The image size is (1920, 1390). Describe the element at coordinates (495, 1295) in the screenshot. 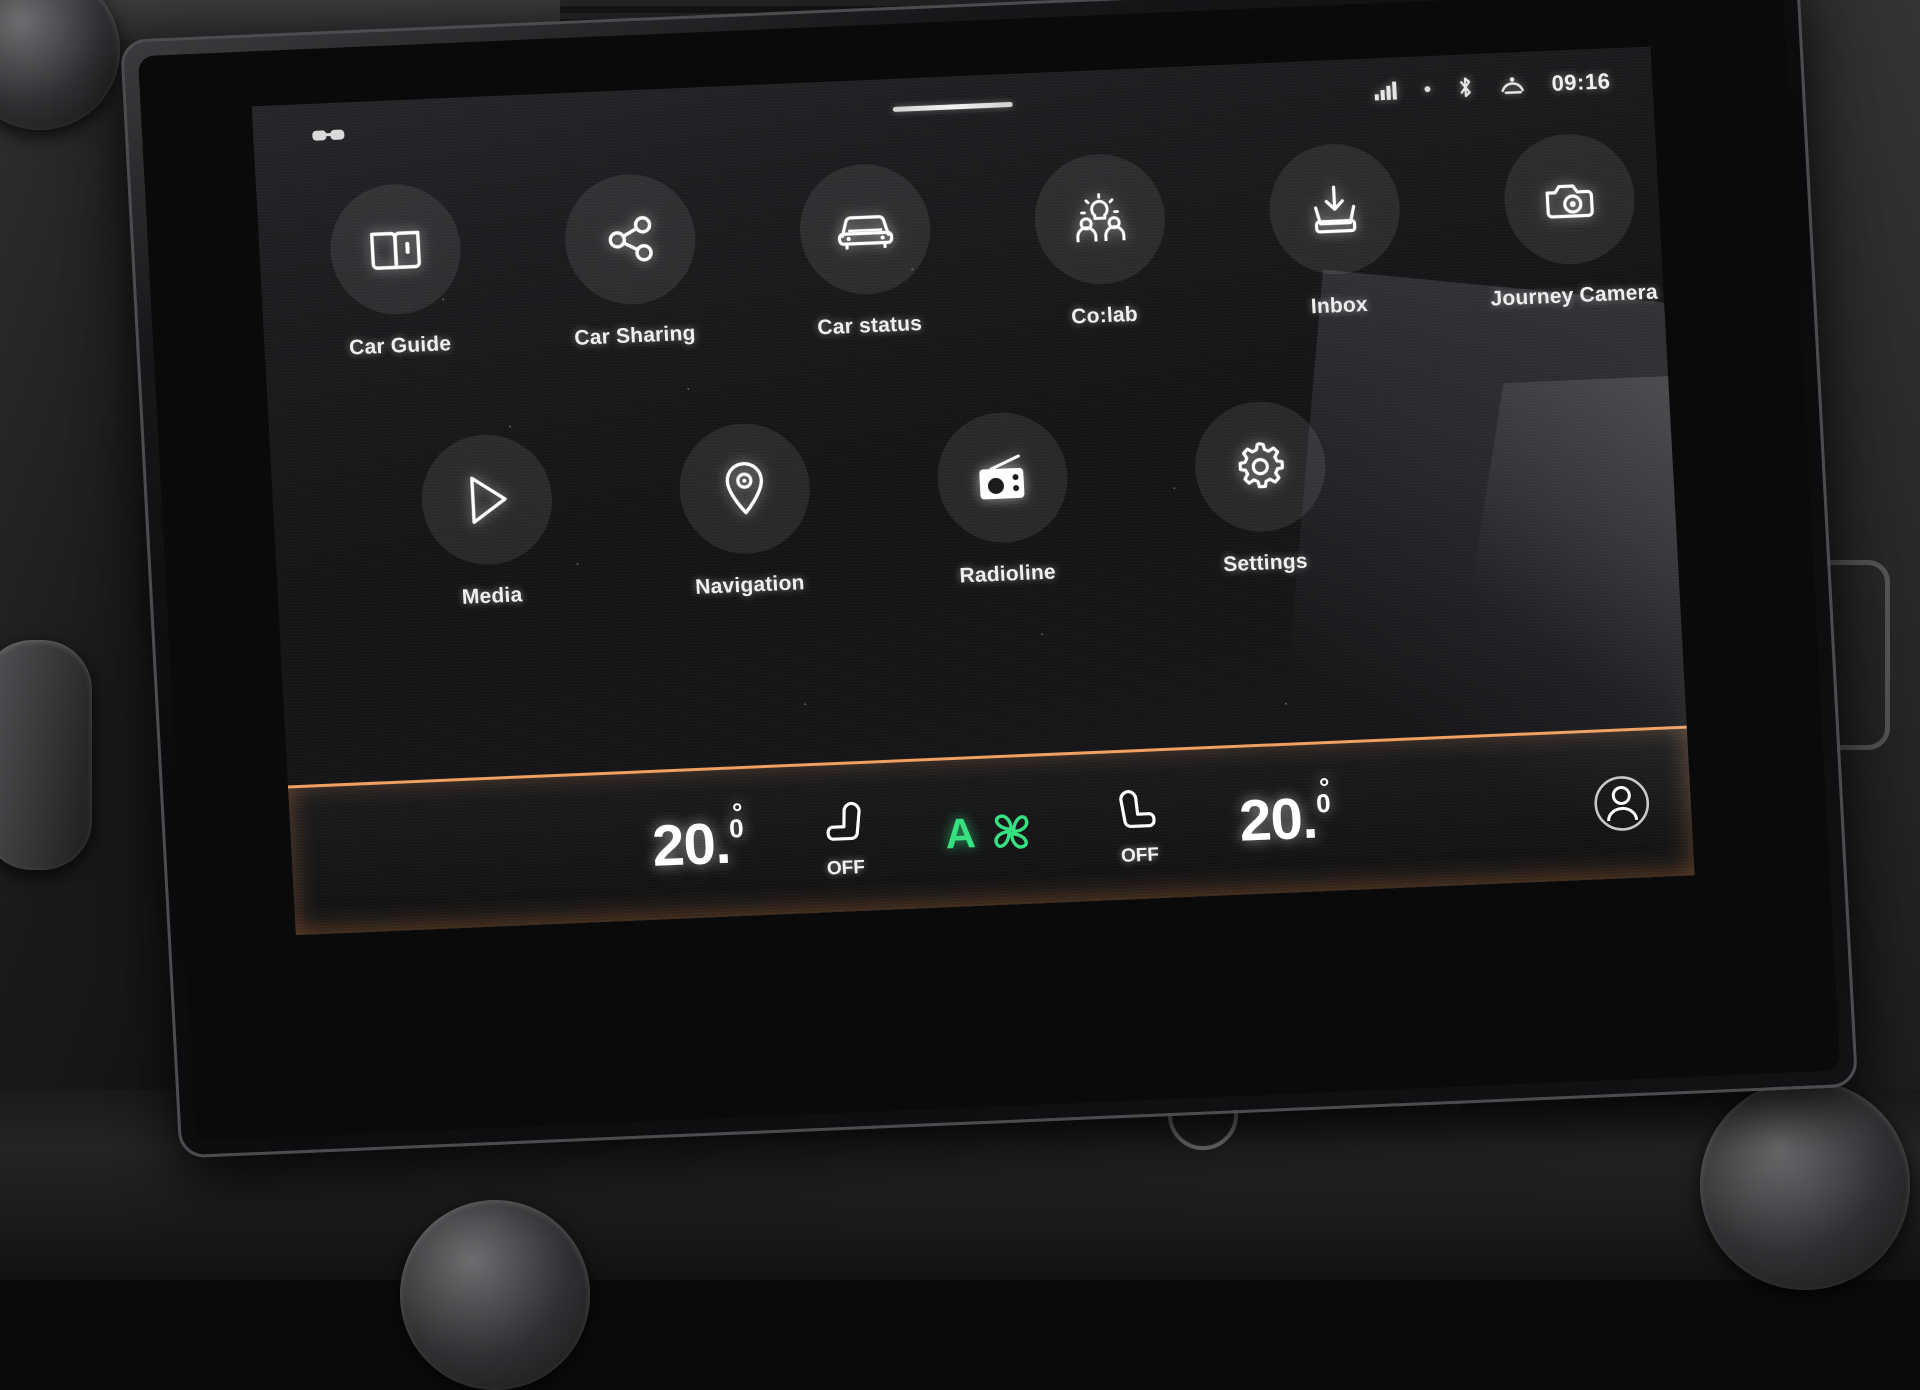

I see `rotary-control-knob-left` at that location.